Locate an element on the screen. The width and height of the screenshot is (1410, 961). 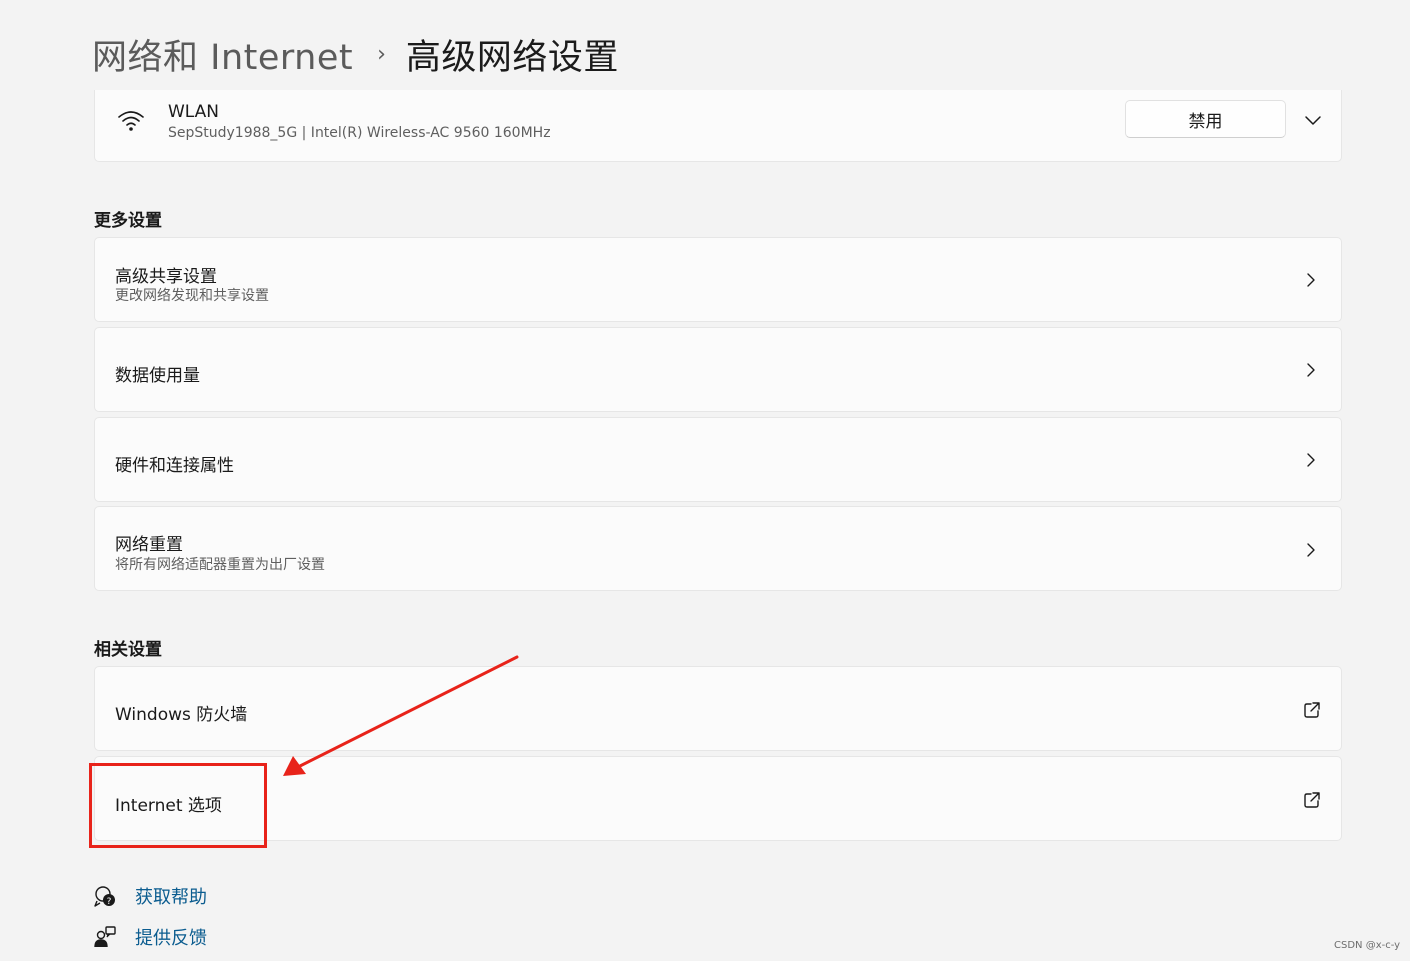
get-help-link: ? 获取帮助 is located at coordinates (150, 896).